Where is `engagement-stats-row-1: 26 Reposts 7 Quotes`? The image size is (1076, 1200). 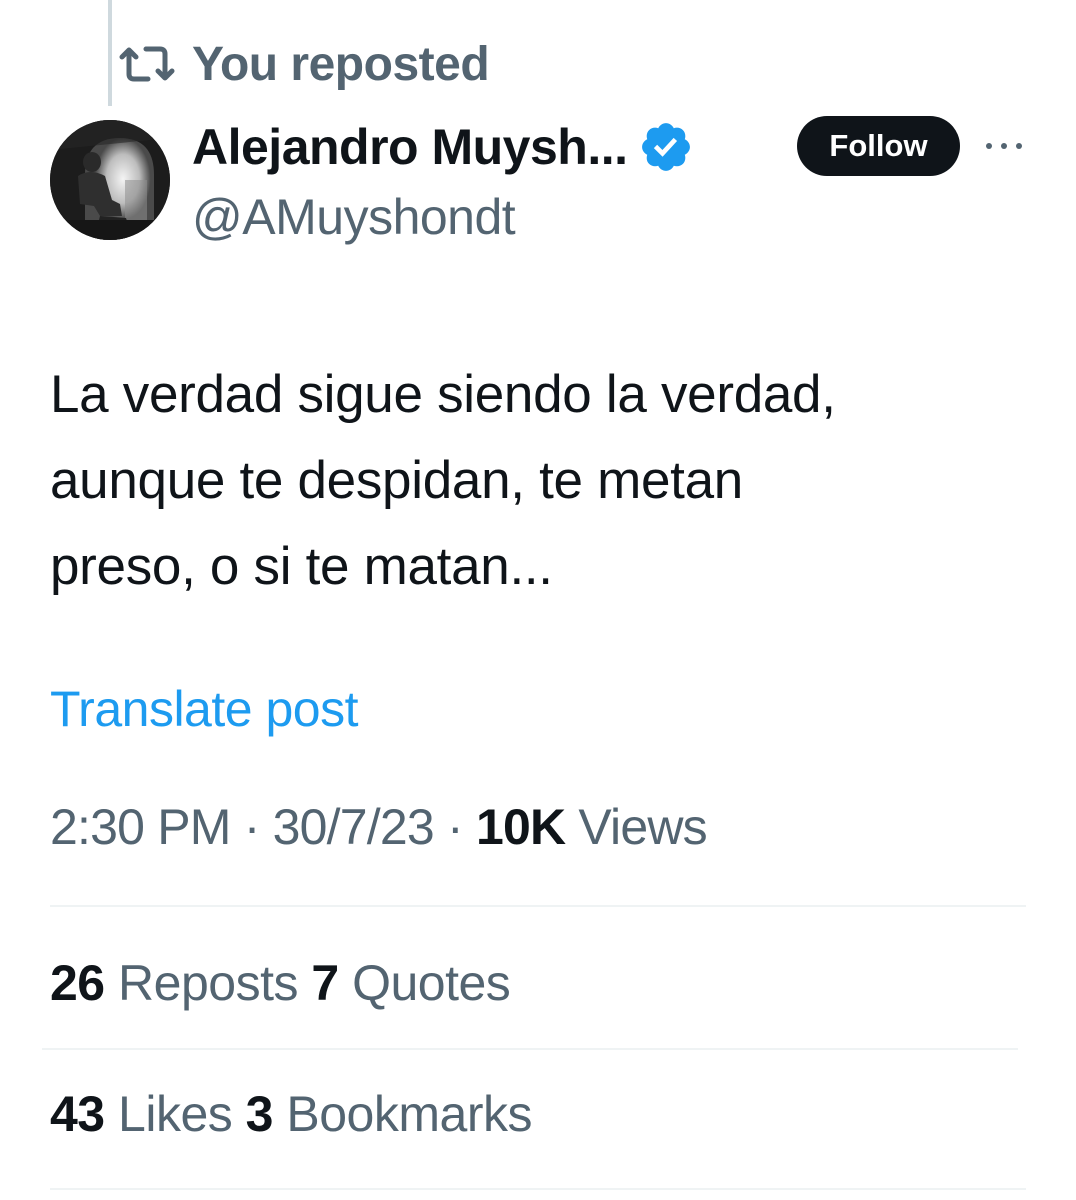
engagement-stats-row-1: 26 Reposts 7 Quotes is located at coordinates (280, 983).